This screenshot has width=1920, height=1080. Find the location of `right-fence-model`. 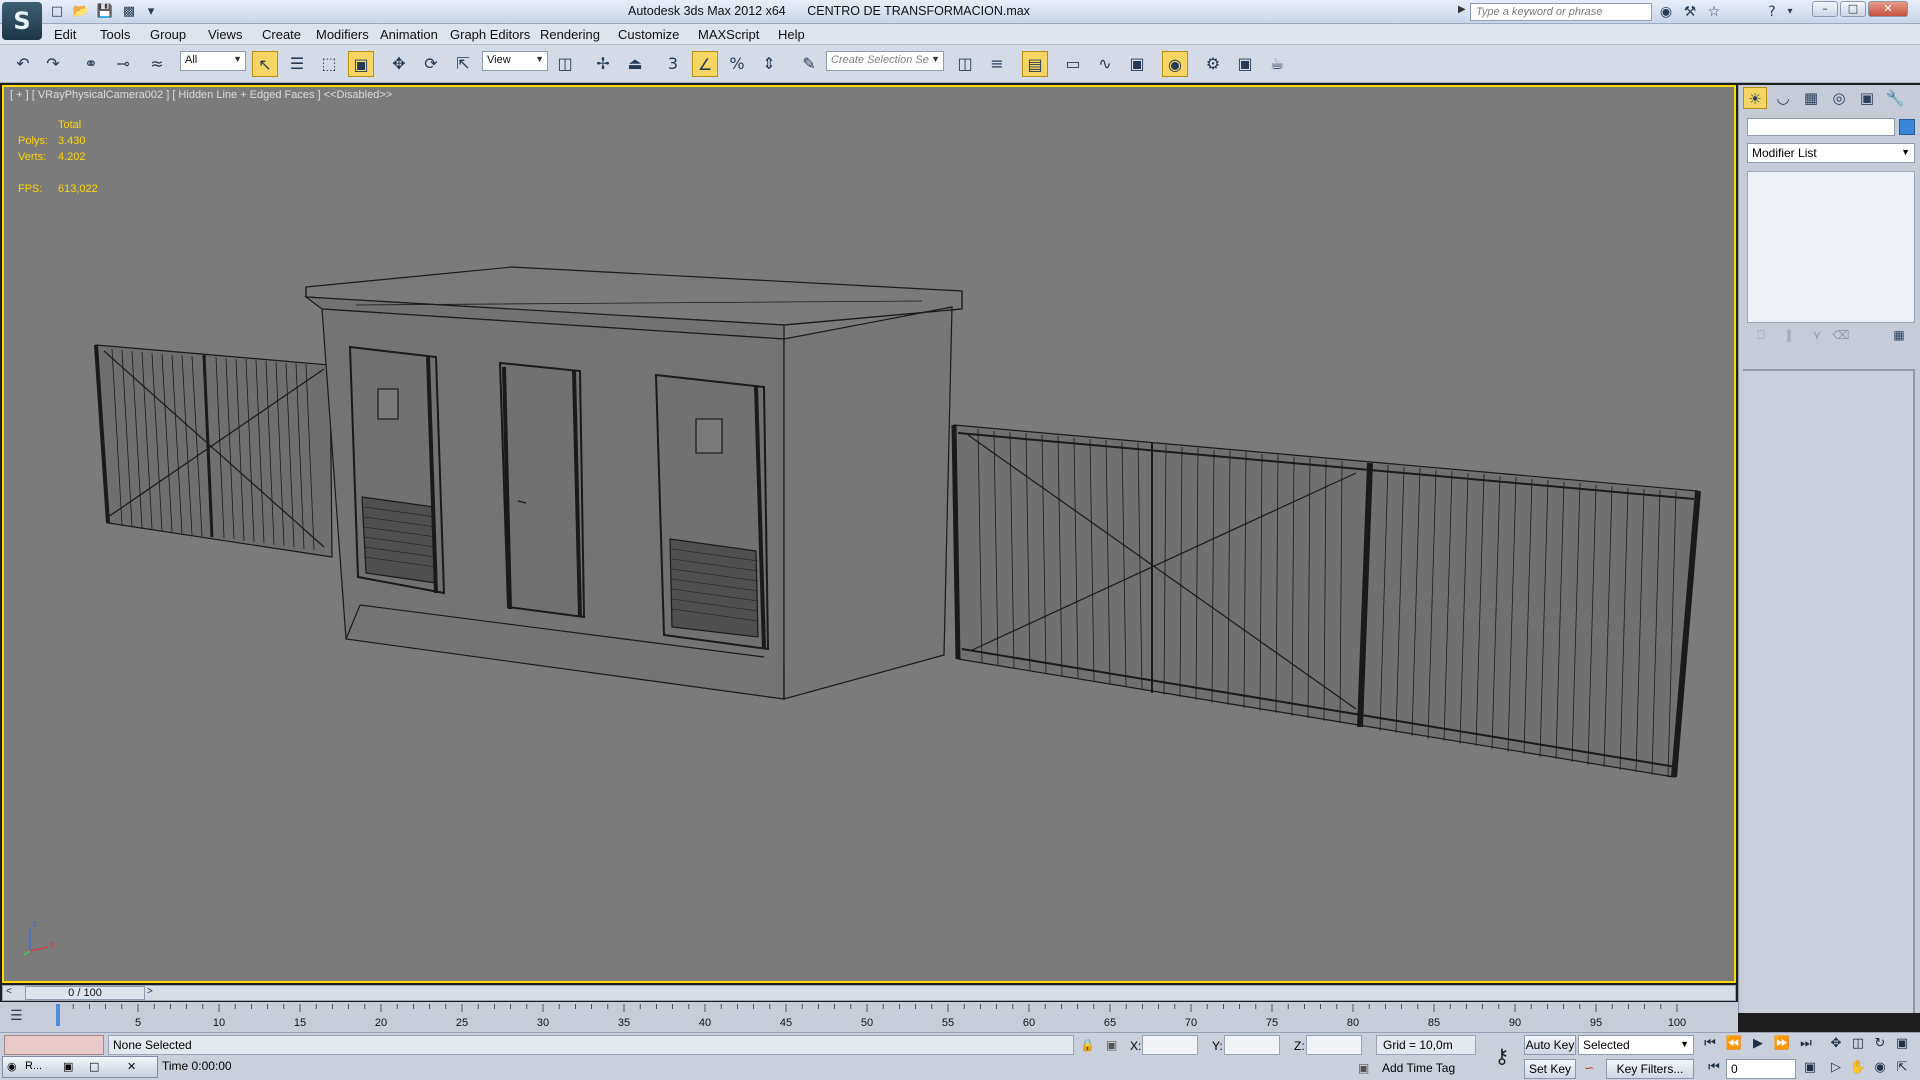

right-fence-model is located at coordinates (1326, 601).